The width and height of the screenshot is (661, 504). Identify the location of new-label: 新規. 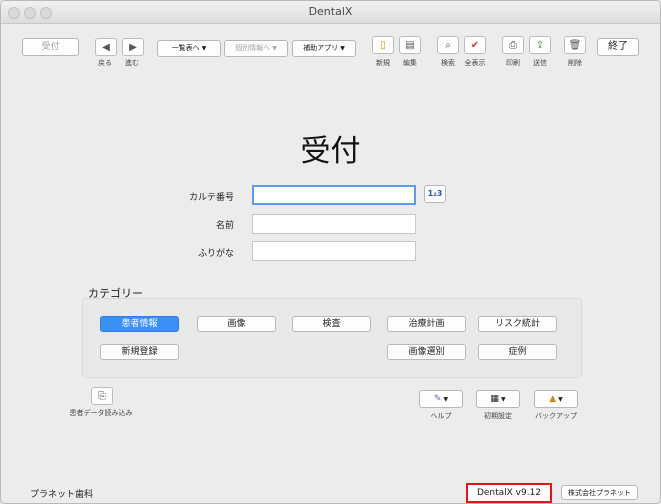
(383, 63).